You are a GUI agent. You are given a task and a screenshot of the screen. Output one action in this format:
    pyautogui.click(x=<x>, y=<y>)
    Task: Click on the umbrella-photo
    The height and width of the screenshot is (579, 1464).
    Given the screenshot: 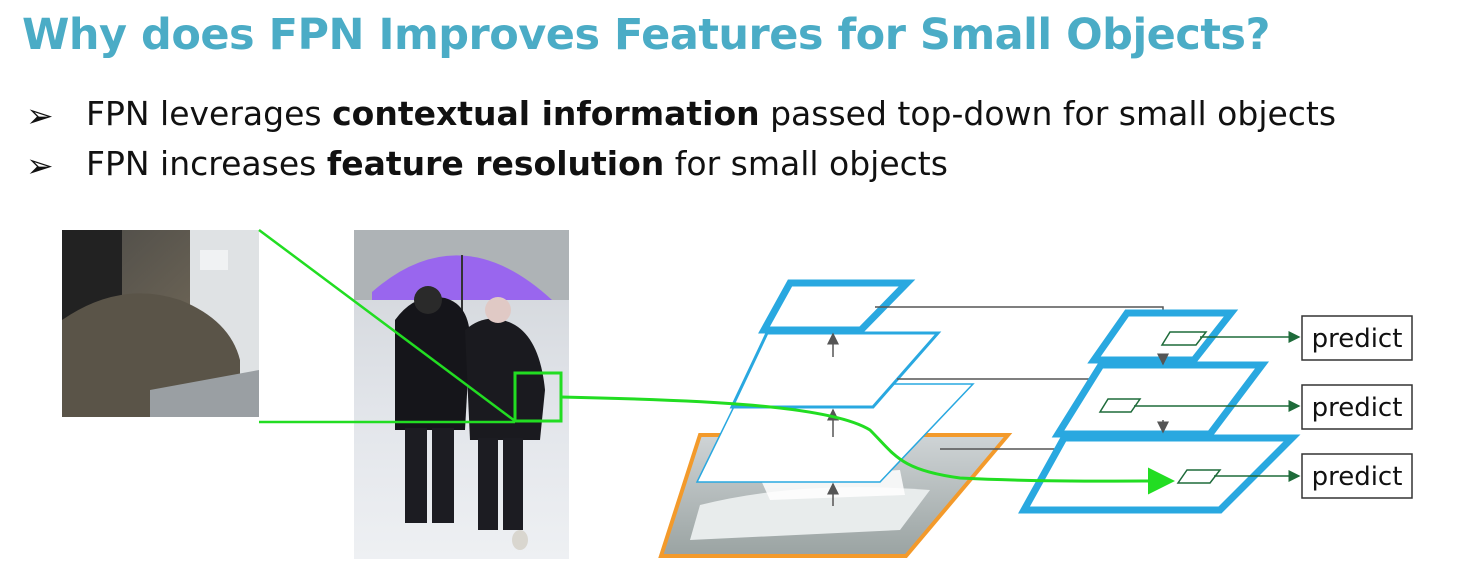 What is the action you would take?
    pyautogui.click(x=461, y=394)
    